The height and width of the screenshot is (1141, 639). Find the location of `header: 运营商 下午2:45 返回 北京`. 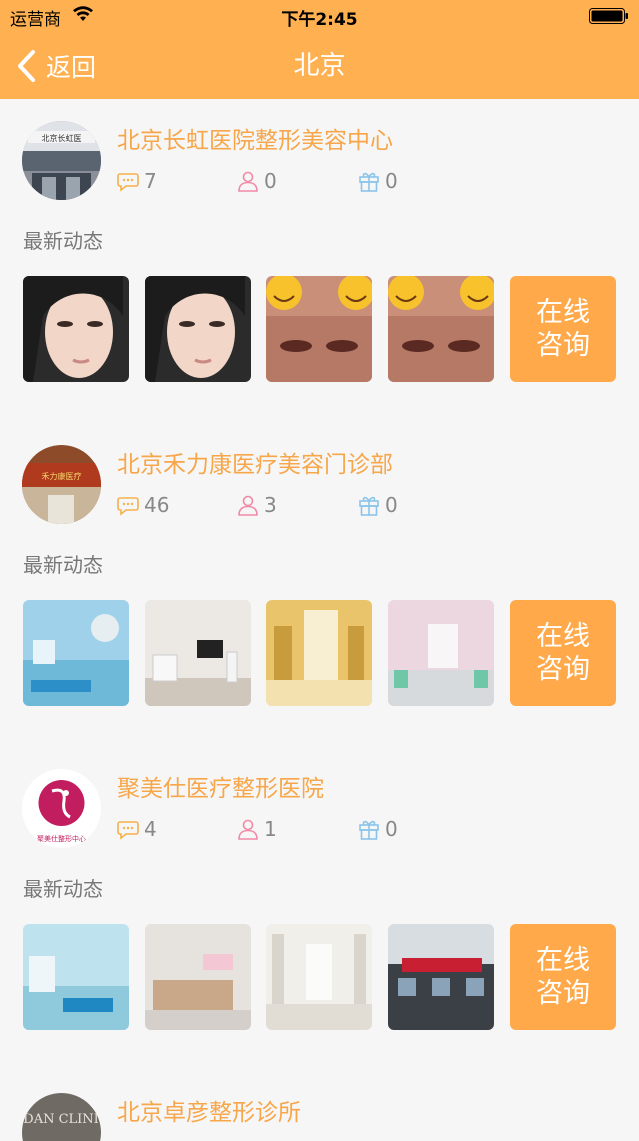

header: 运营商 下午2:45 返回 北京 is located at coordinates (319, 49).